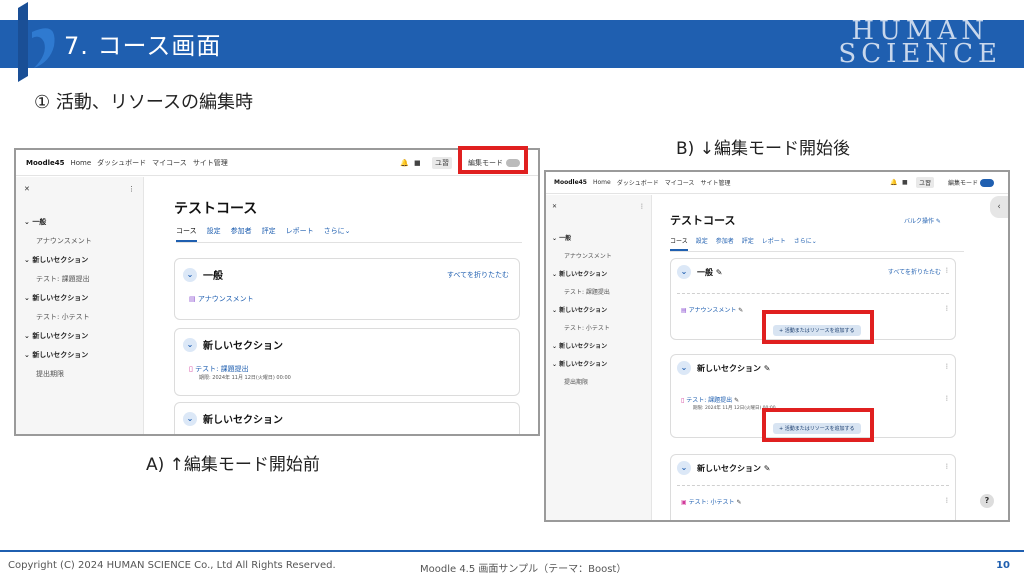 This screenshot has width=1024, height=576. What do you see at coordinates (813, 487) in the screenshot?
I see `section-card: ⌄ 新しいセクション ✎ ⋮ ▣ テスト: 小テスト ✎ ⋮` at bounding box center [813, 487].